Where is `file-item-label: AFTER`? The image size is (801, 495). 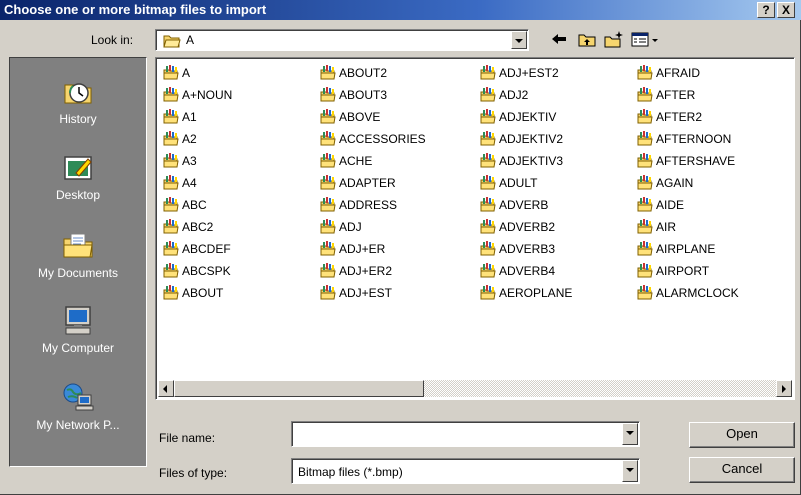
file-item-label: AFTER is located at coordinates (676, 95).